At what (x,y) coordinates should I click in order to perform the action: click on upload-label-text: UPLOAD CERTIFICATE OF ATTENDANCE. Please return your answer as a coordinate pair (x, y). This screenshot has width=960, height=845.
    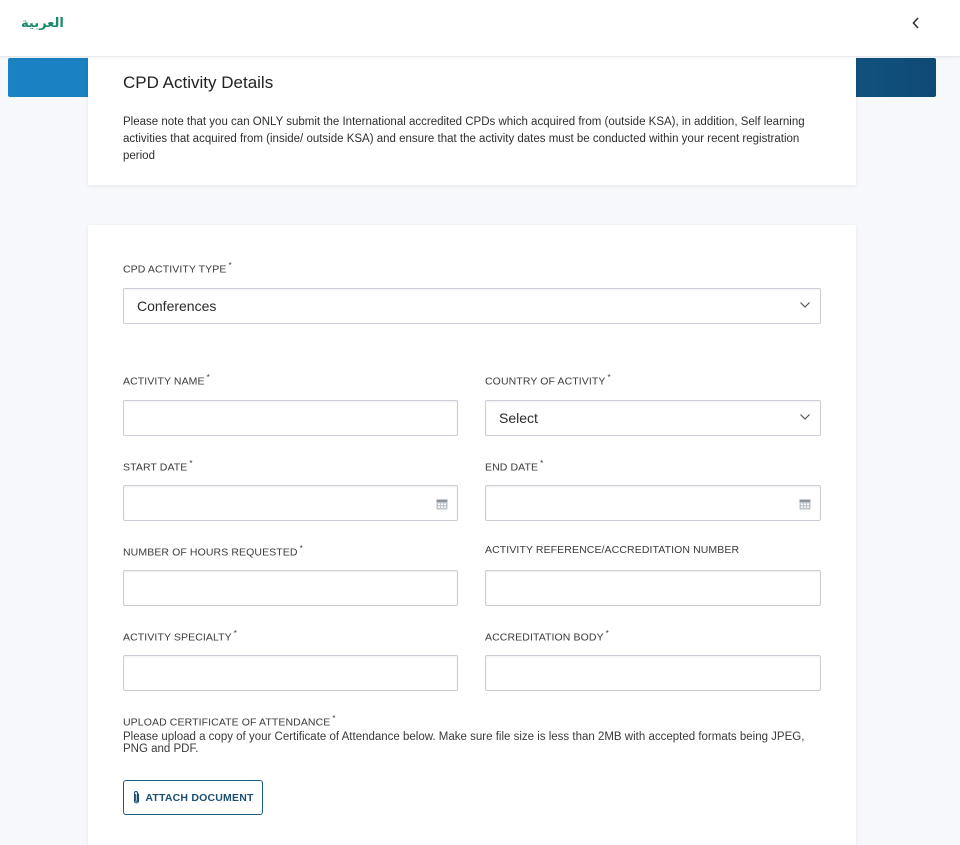
    Looking at the image, I should click on (227, 722).